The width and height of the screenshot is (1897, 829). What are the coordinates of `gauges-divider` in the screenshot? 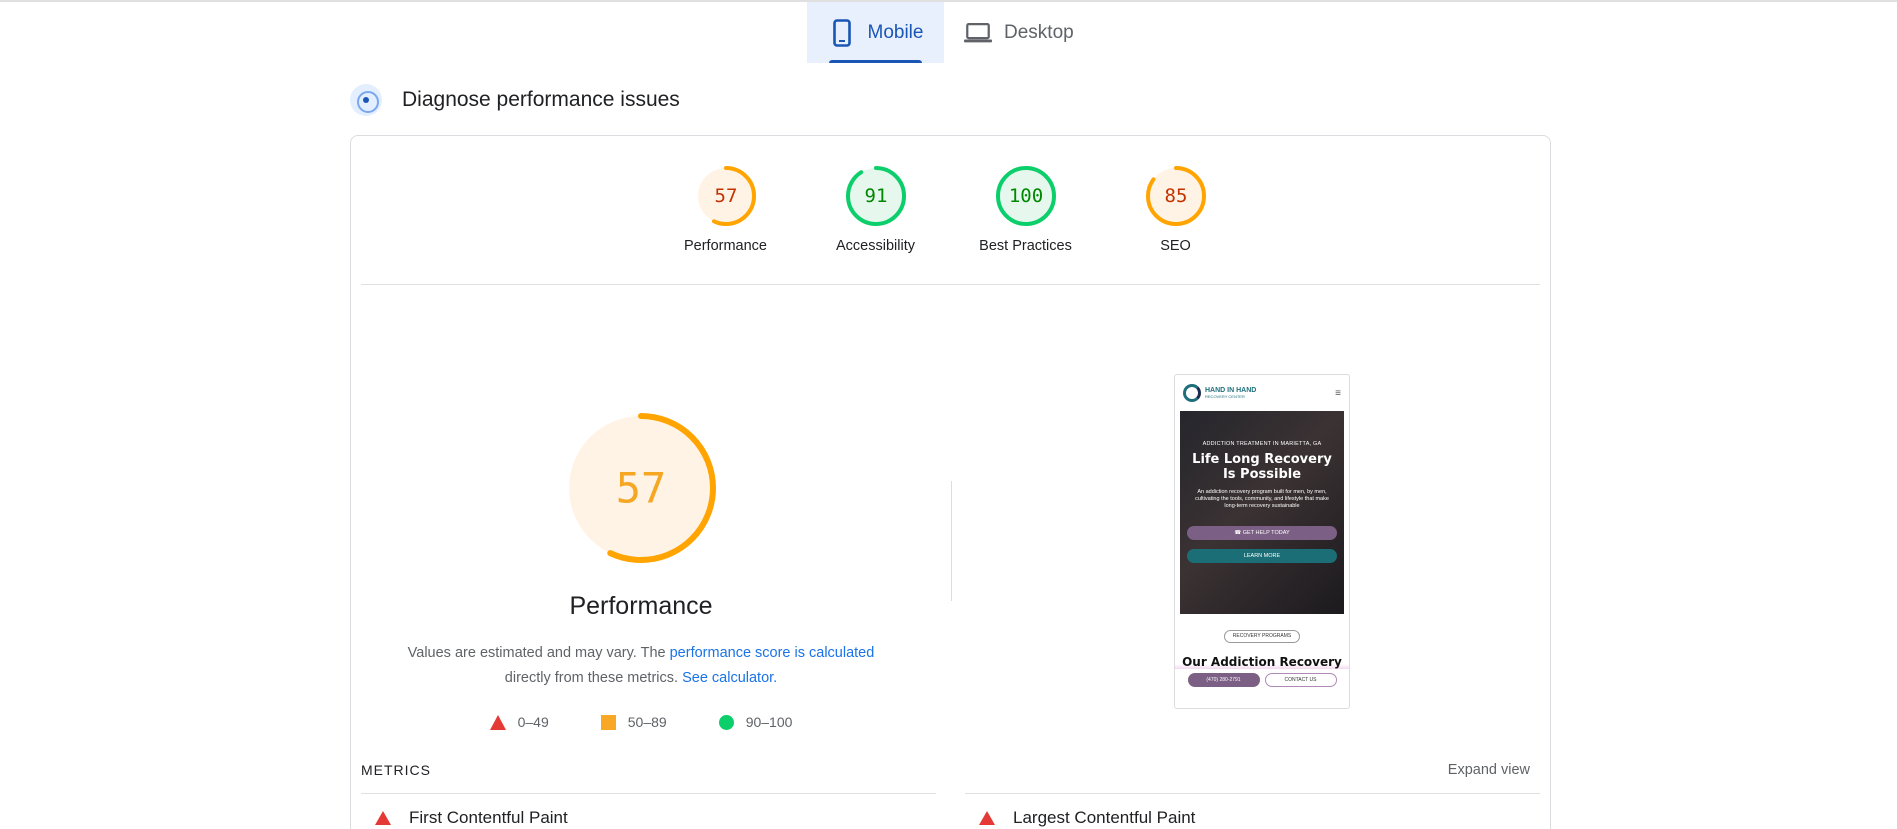 It's located at (950, 284).